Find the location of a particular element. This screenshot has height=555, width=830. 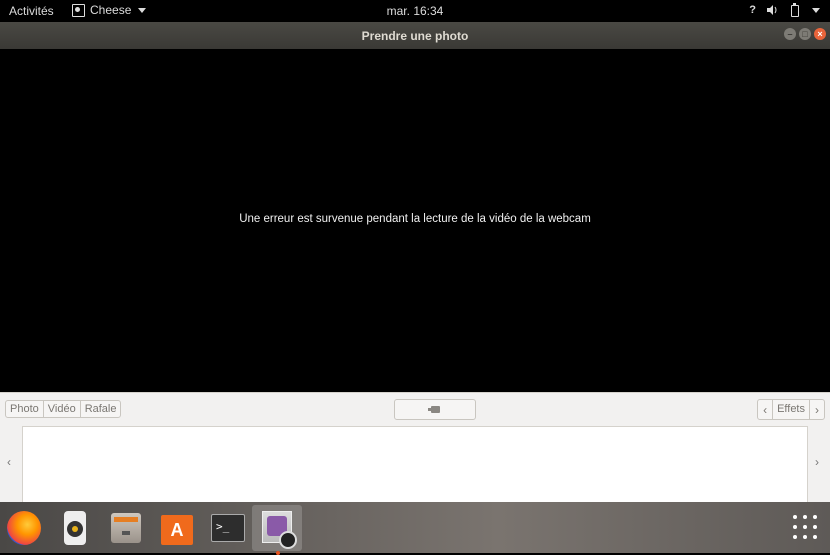

clock: mar. 16:34 is located at coordinates (415, 11).